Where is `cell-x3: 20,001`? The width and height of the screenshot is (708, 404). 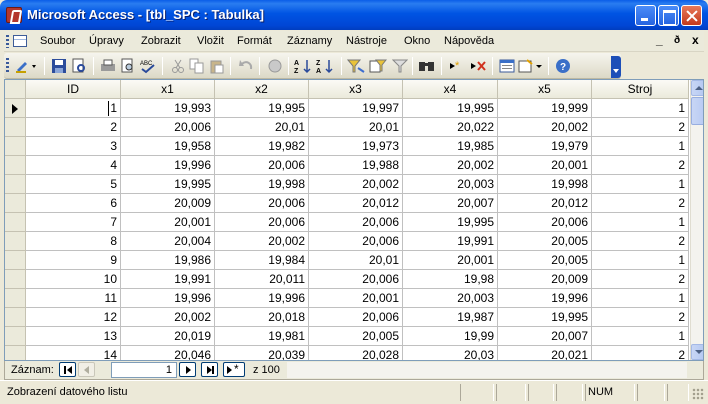
cell-x3: 20,001 is located at coordinates (356, 298).